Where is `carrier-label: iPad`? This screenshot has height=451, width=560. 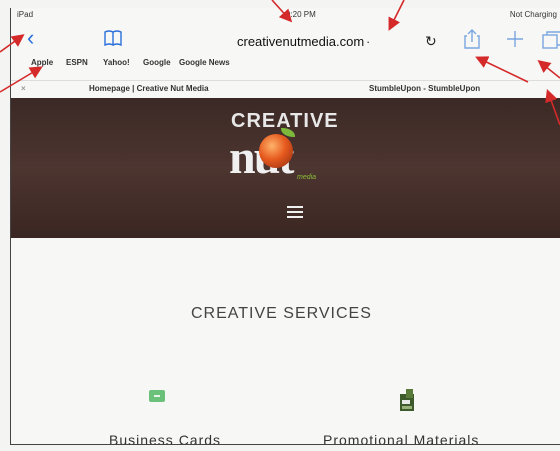
carrier-label: iPad is located at coordinates (25, 14).